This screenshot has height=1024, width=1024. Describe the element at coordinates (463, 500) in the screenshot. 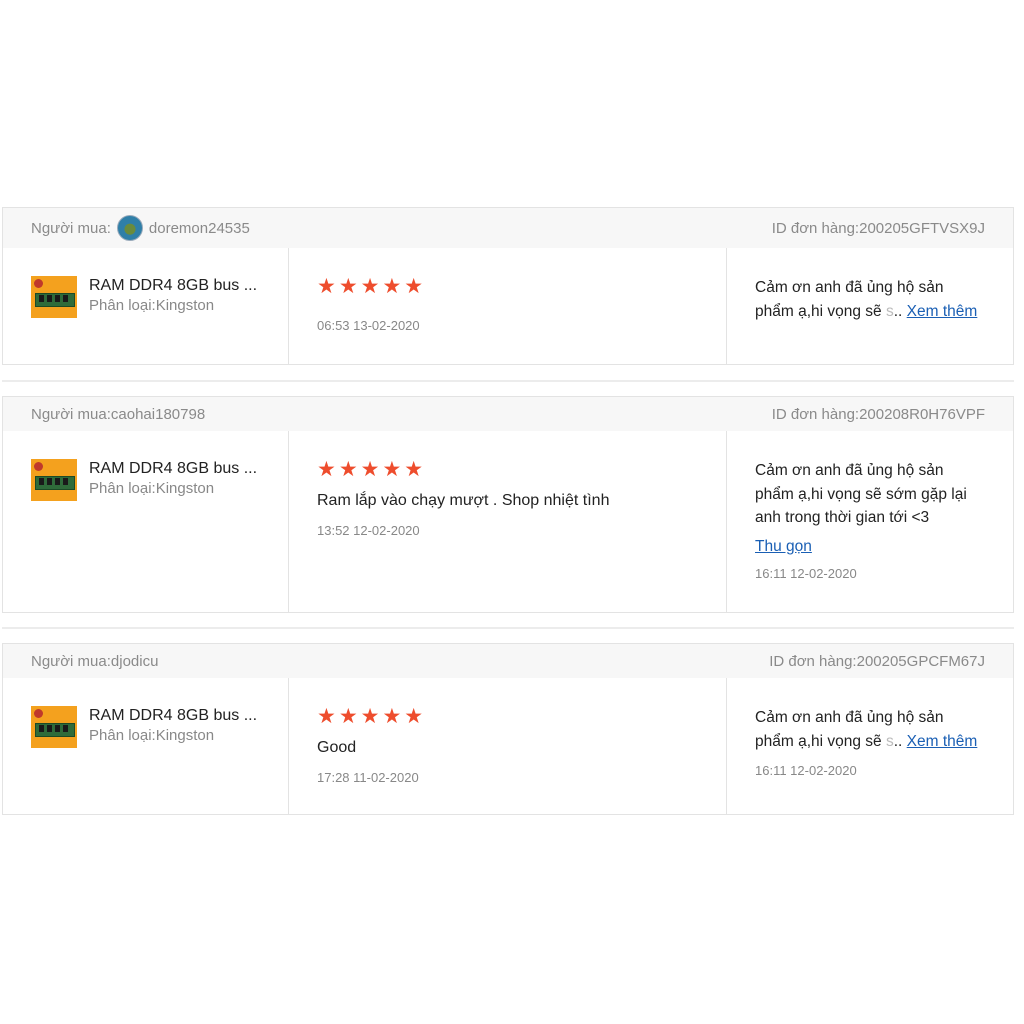

I see `review-comment: Ram lắp vào chạy mượt . Shop nhiệt tình` at that location.